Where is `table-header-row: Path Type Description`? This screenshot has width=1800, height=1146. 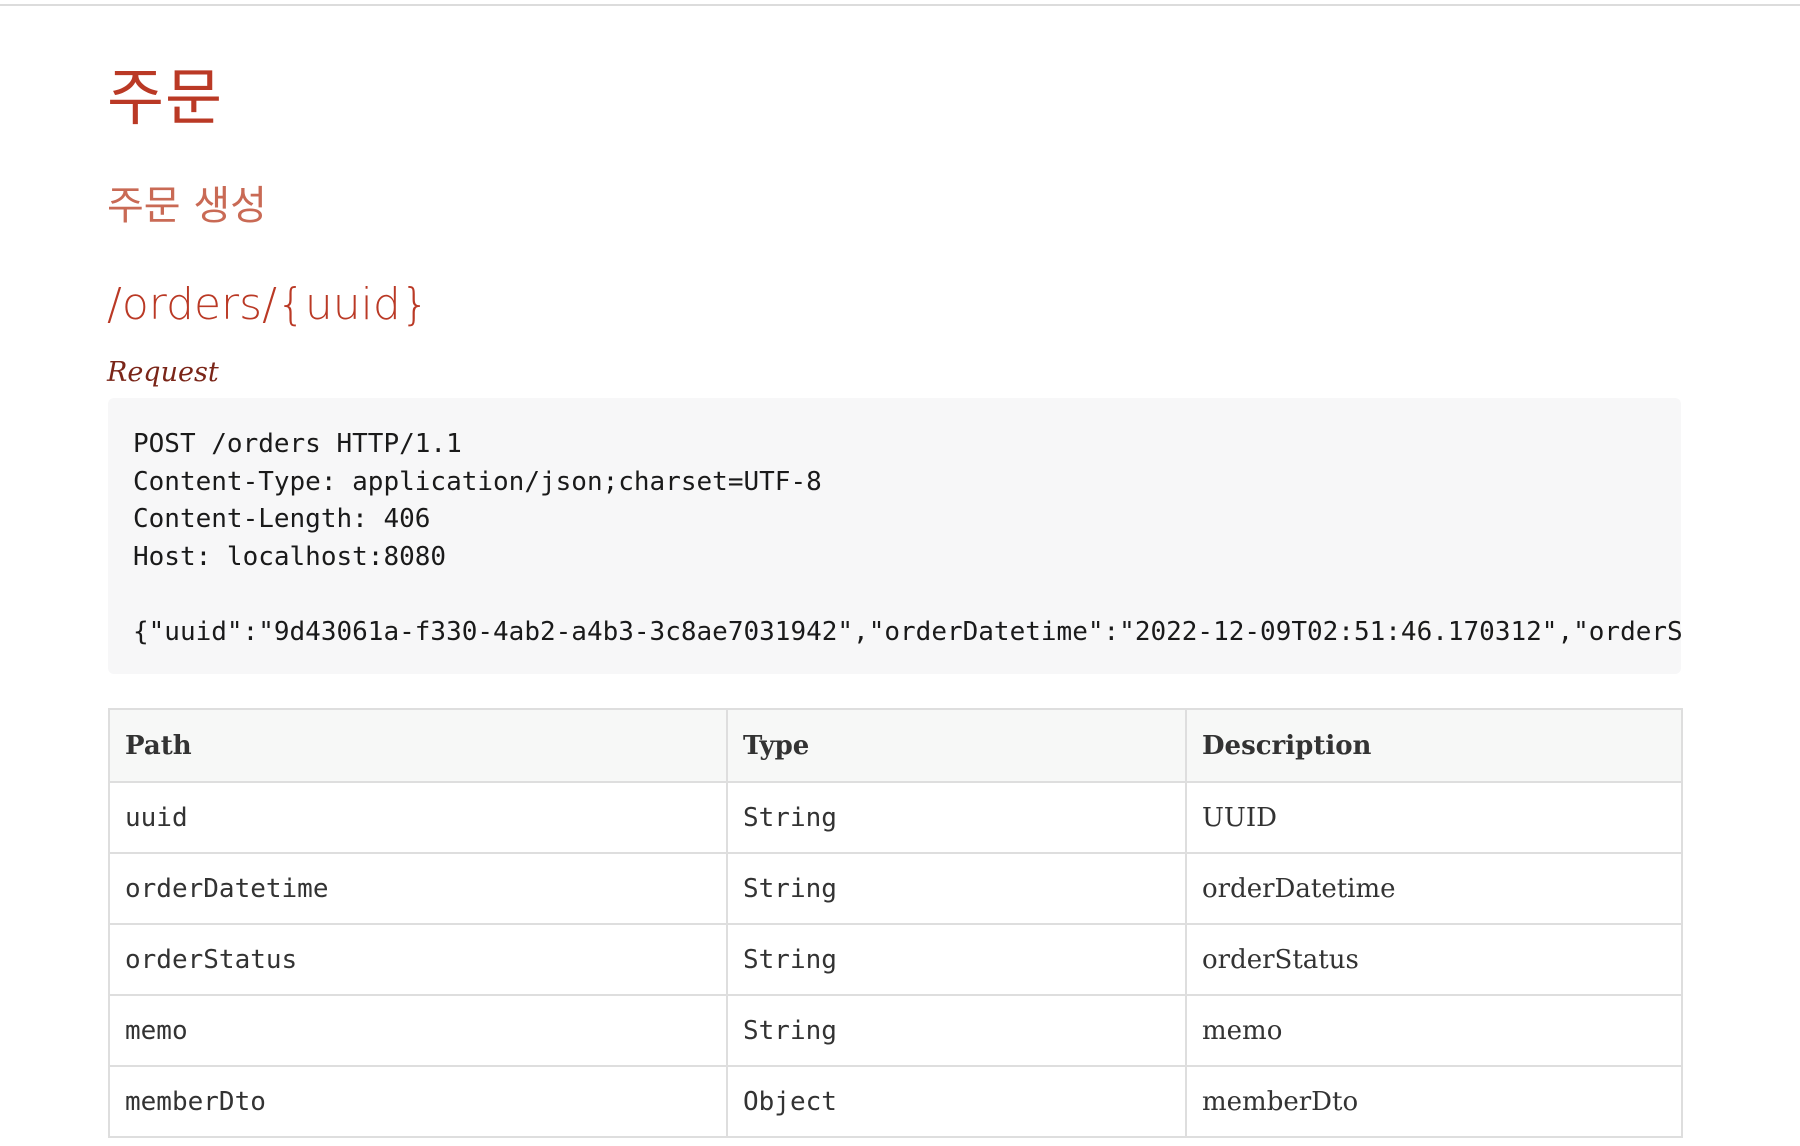
table-header-row: Path Type Description is located at coordinates (895, 745).